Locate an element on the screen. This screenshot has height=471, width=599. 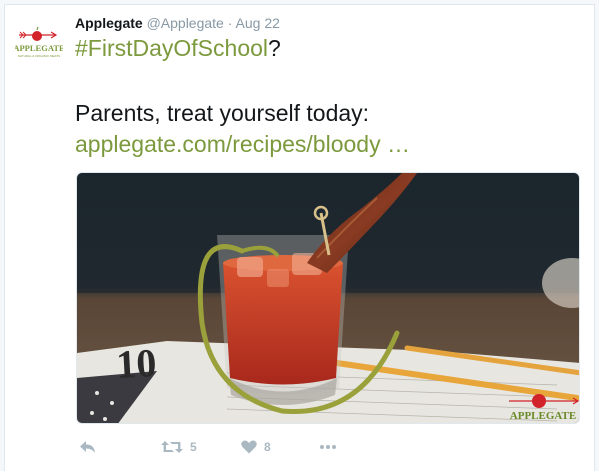
more-icon is located at coordinates (328, 447).